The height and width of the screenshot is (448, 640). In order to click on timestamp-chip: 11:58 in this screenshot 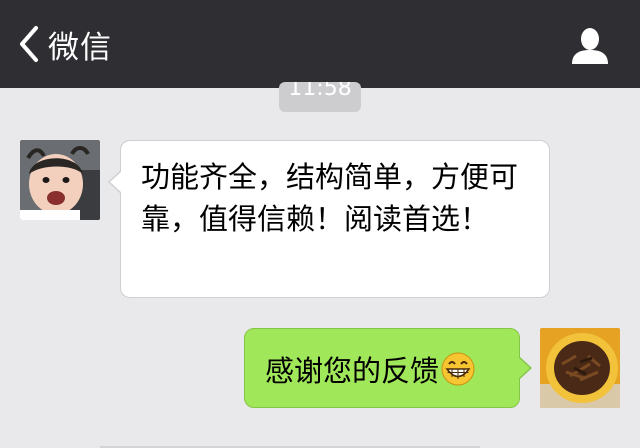, I will do `click(320, 97)`.